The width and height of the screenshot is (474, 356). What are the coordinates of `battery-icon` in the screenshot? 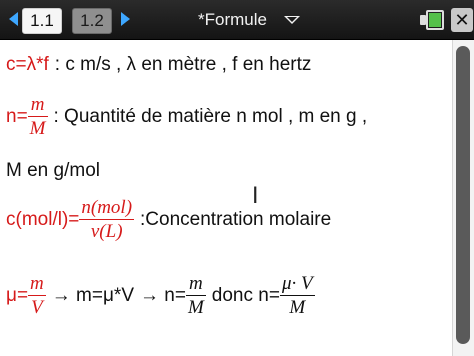 It's located at (433, 20).